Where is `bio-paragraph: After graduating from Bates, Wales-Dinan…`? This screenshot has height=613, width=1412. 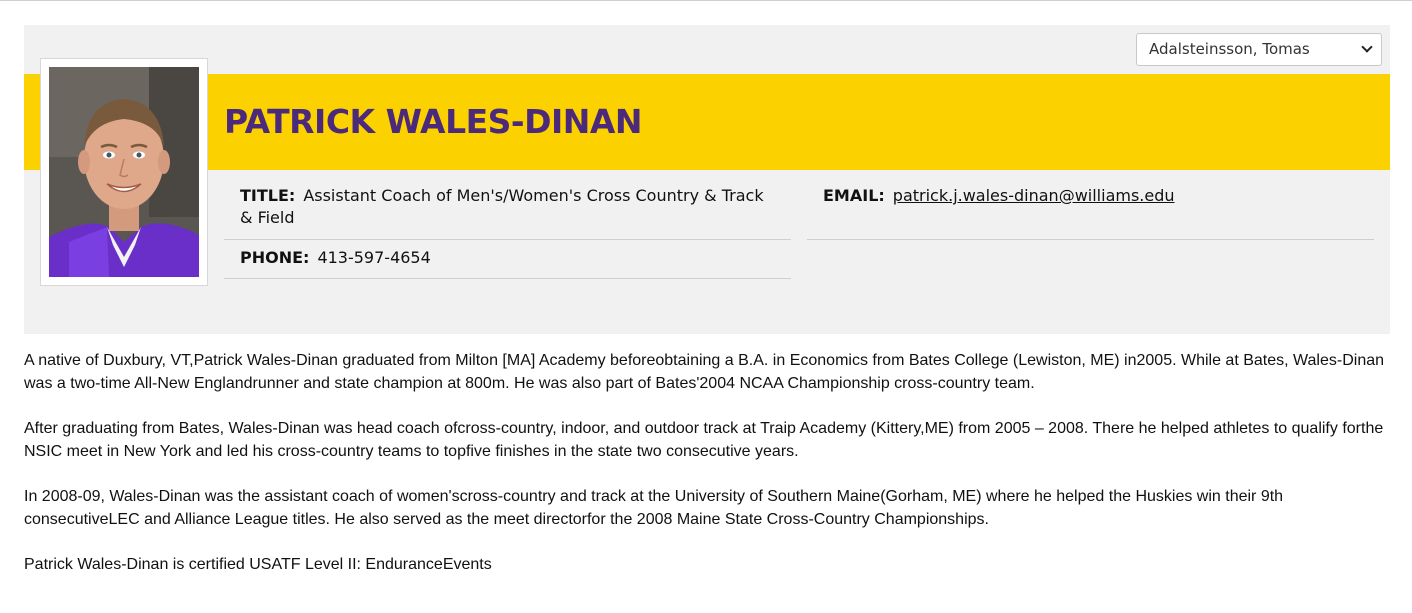 bio-paragraph: After graduating from Bates, Wales-Dinan… is located at coordinates (704, 440).